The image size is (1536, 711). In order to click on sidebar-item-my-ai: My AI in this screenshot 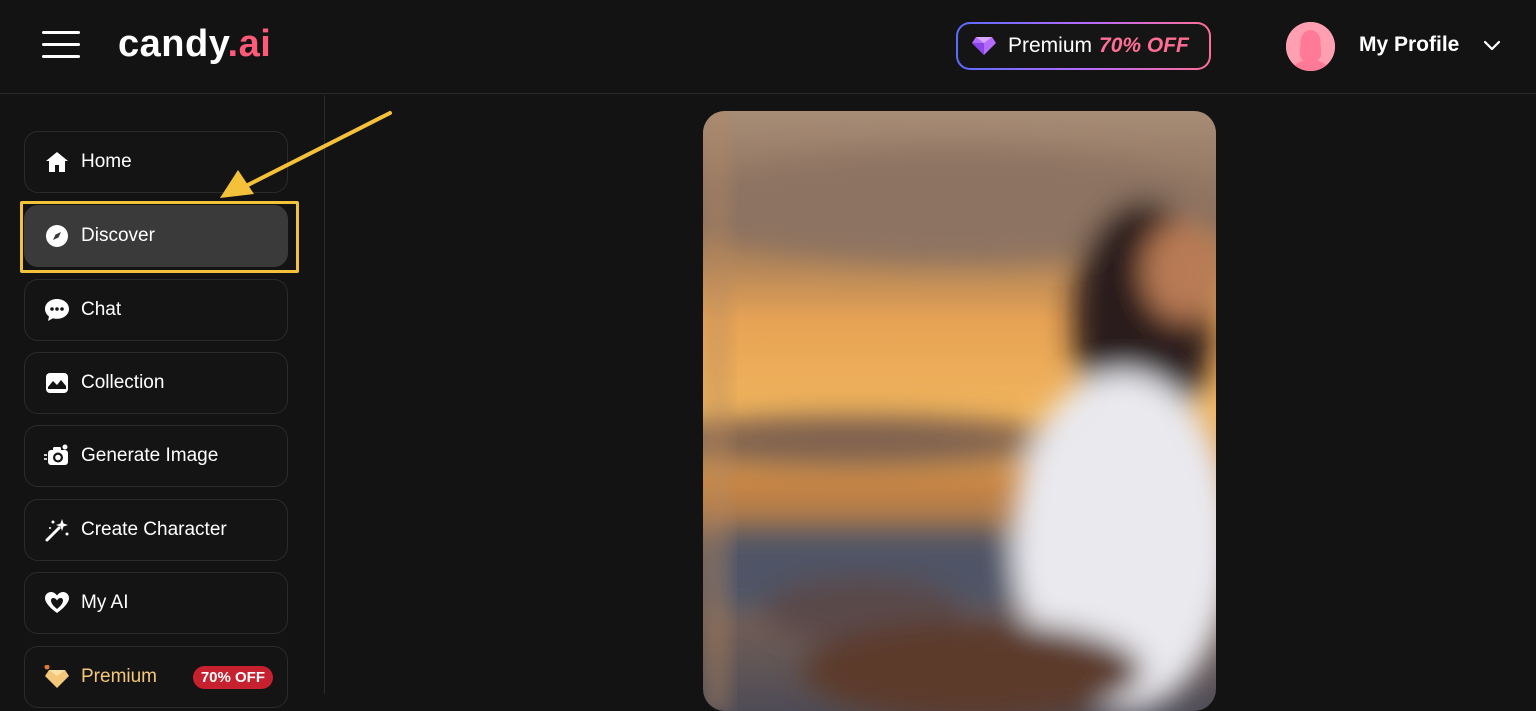, I will do `click(156, 603)`.